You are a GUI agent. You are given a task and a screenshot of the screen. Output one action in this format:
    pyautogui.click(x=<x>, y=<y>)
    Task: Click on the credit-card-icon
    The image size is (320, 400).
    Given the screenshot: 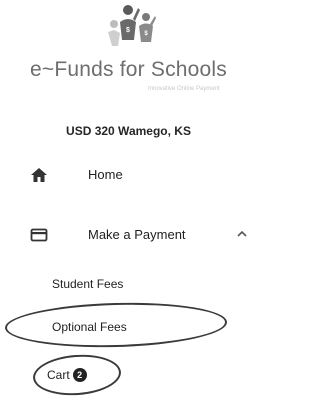 What is the action you would take?
    pyautogui.click(x=39, y=235)
    